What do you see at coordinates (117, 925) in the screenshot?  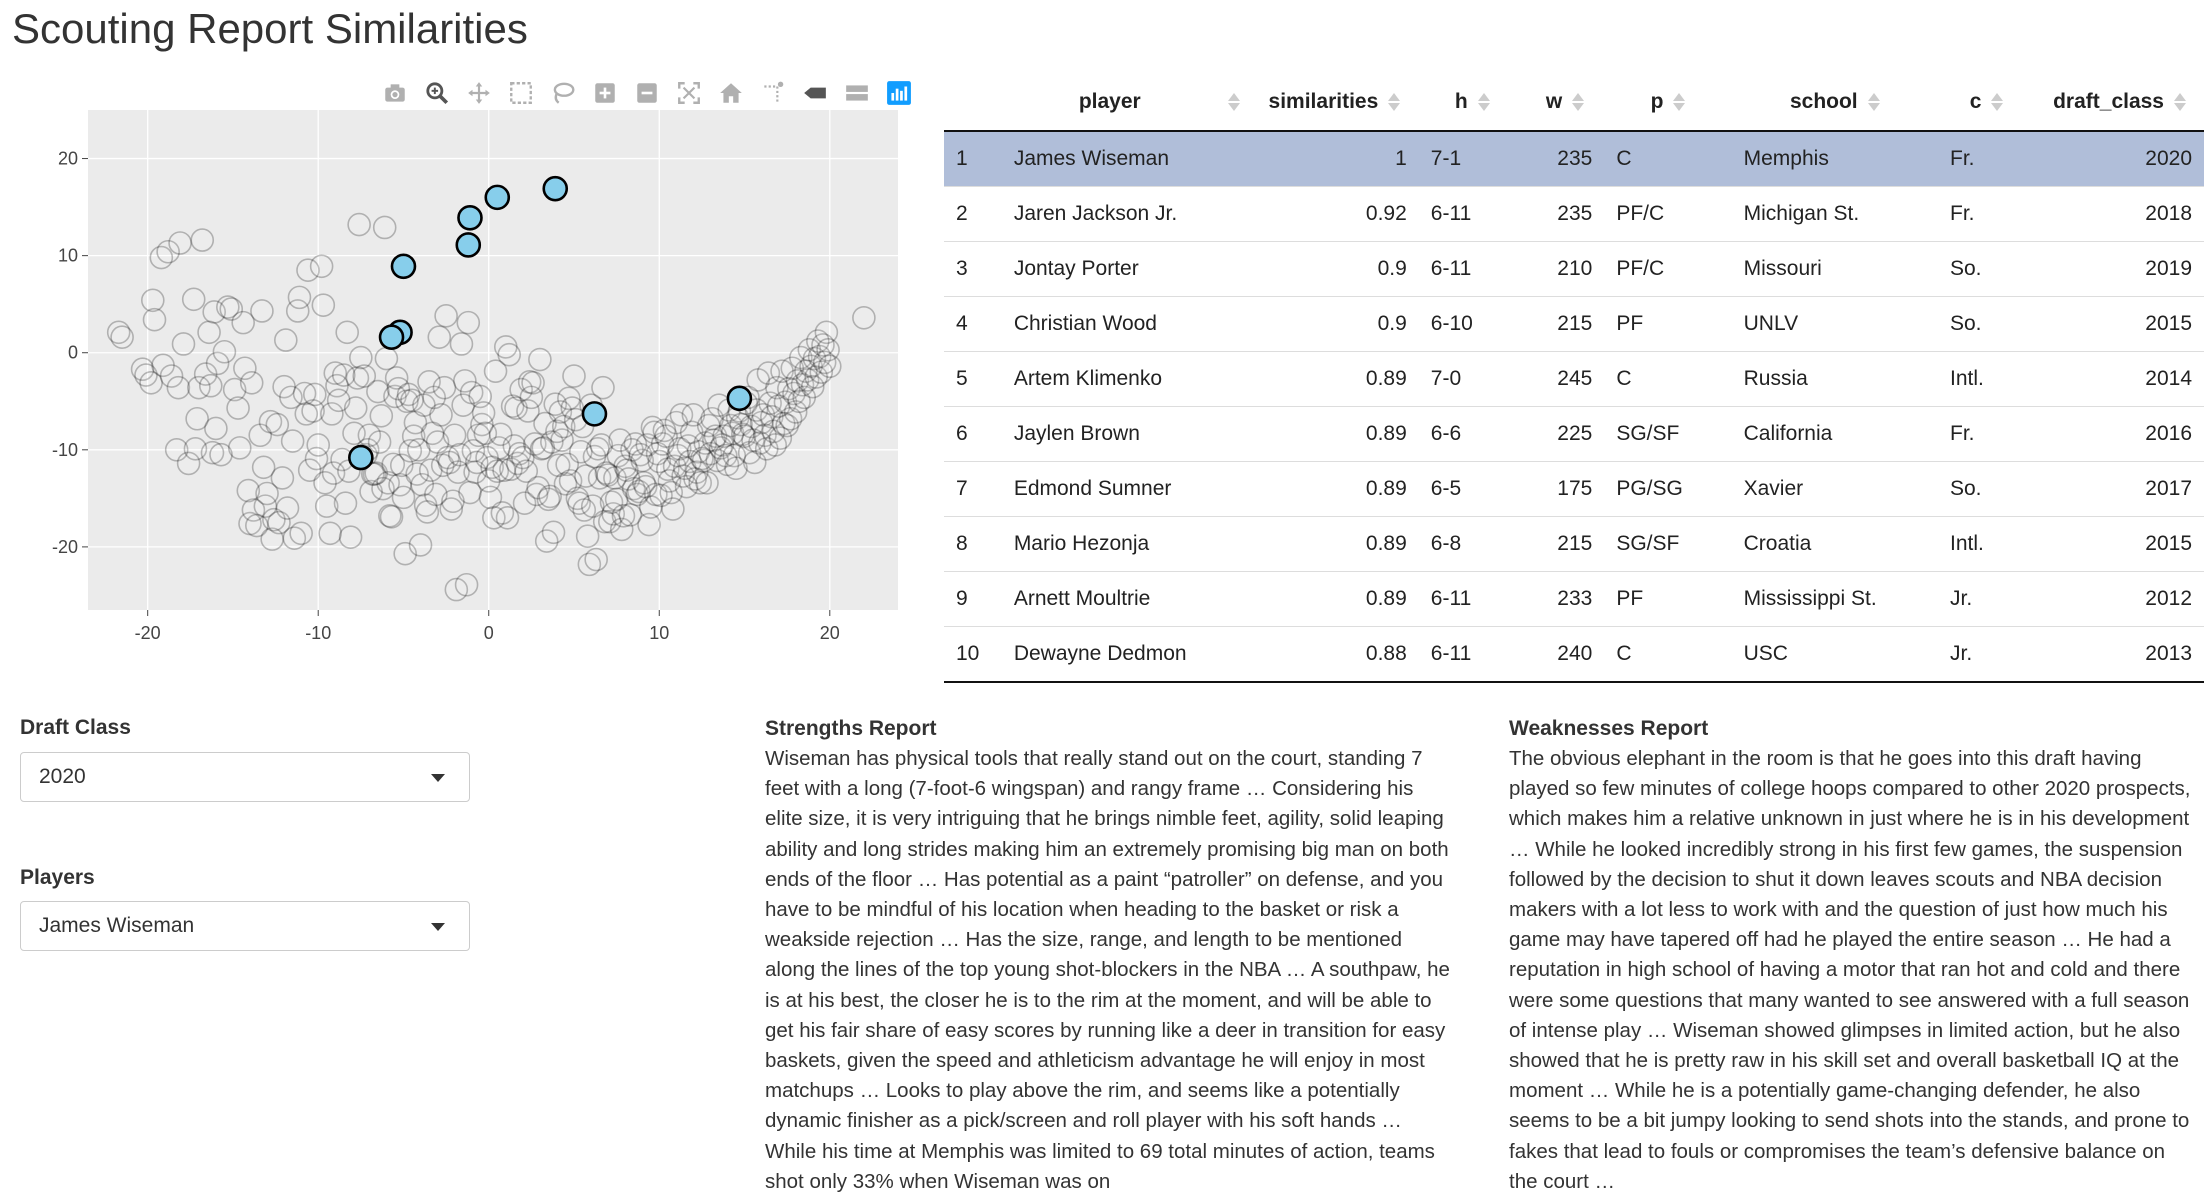 I see `players-value: James Wiseman` at bounding box center [117, 925].